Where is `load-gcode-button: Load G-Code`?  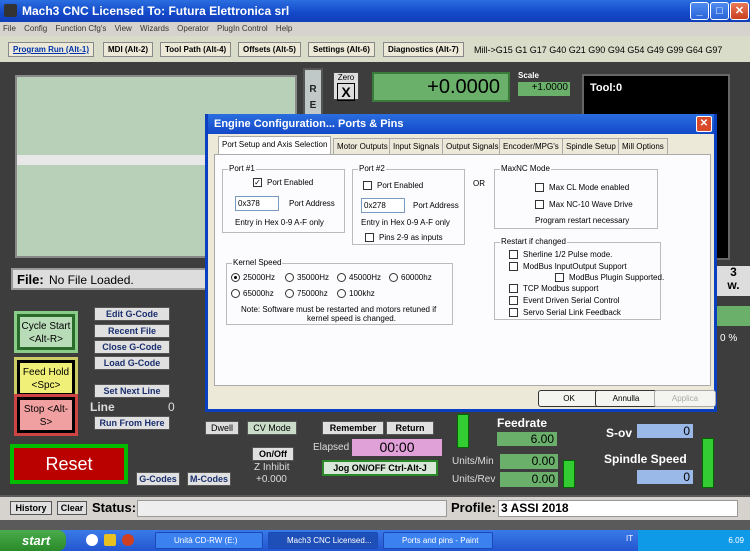
load-gcode-button: Load G-Code is located at coordinates (132, 363).